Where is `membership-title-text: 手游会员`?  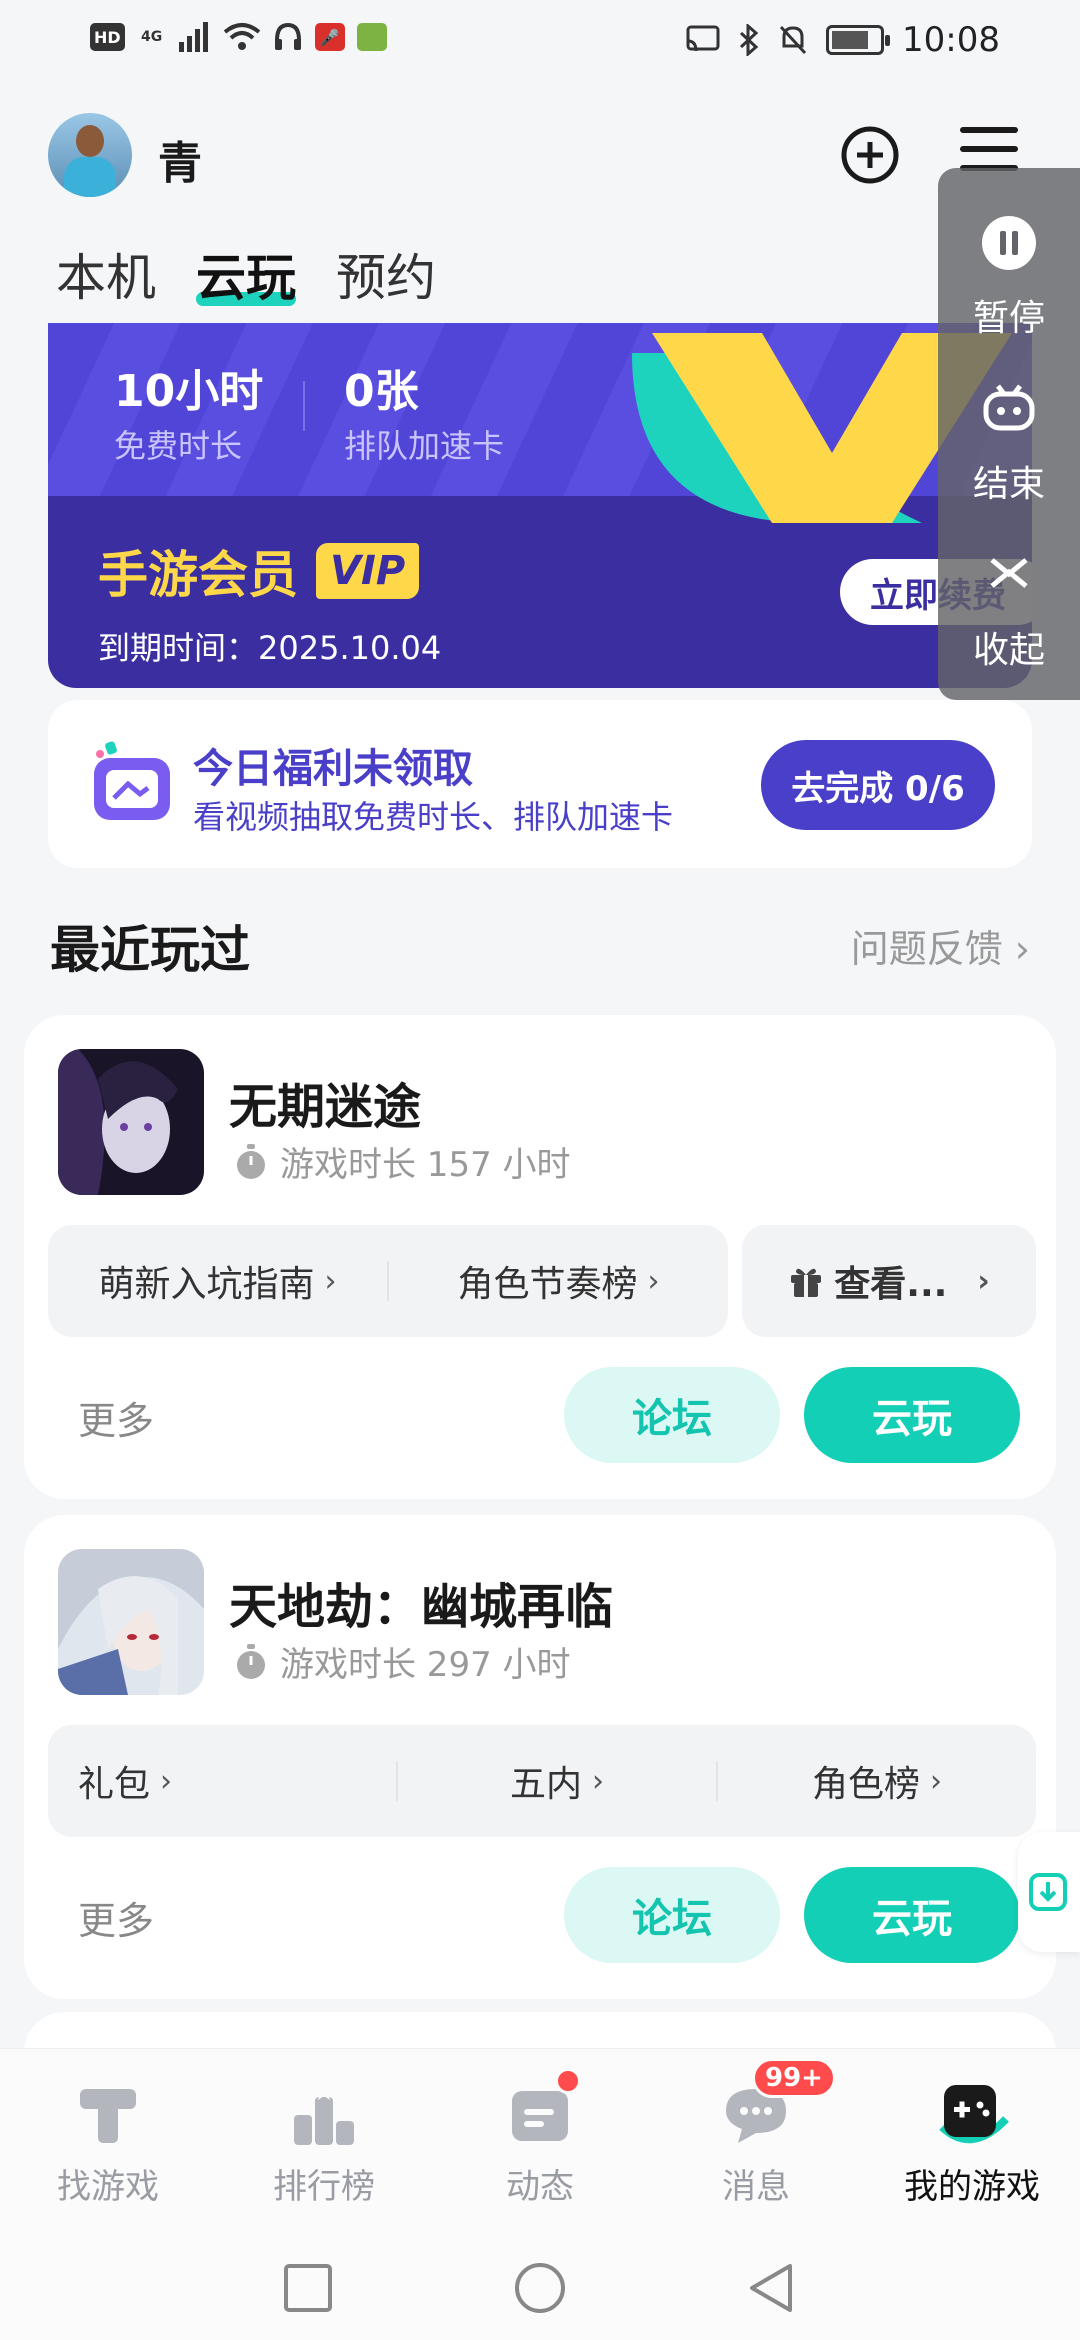
membership-title-text: 手游会员 is located at coordinates (198, 575).